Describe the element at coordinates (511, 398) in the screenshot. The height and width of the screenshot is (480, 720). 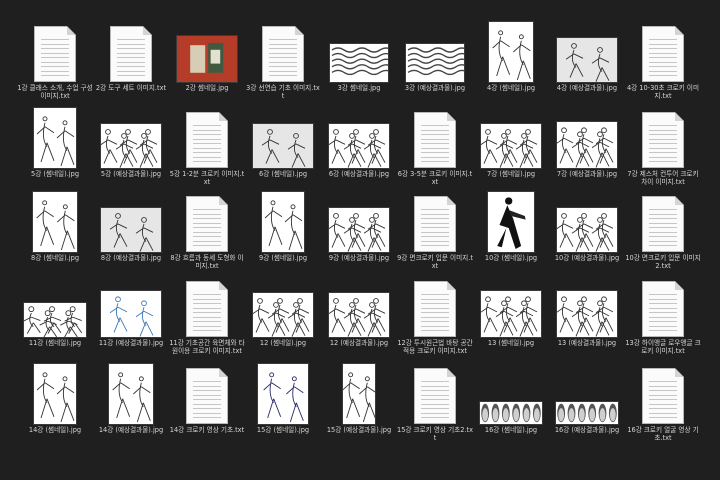
I see `image-file-item: 16강 (썸네일).jpg` at that location.